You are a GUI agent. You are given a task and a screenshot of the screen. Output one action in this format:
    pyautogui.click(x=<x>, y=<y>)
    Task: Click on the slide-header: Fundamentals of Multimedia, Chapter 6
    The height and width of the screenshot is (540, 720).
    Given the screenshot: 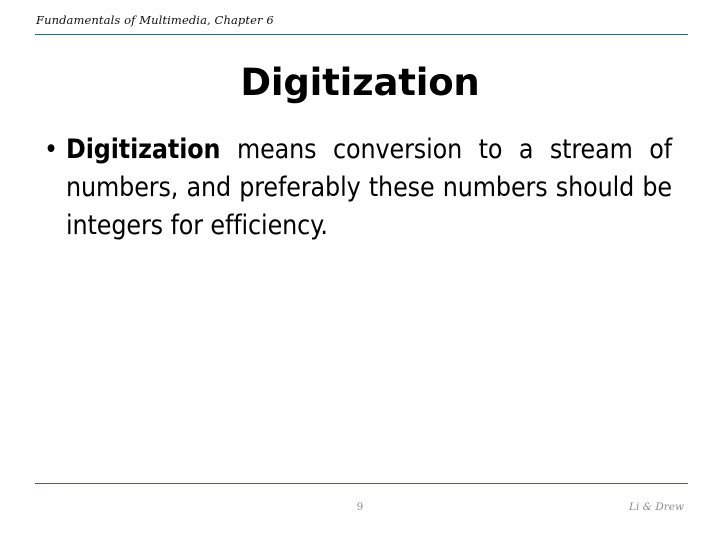 What is the action you would take?
    pyautogui.click(x=356, y=22)
    